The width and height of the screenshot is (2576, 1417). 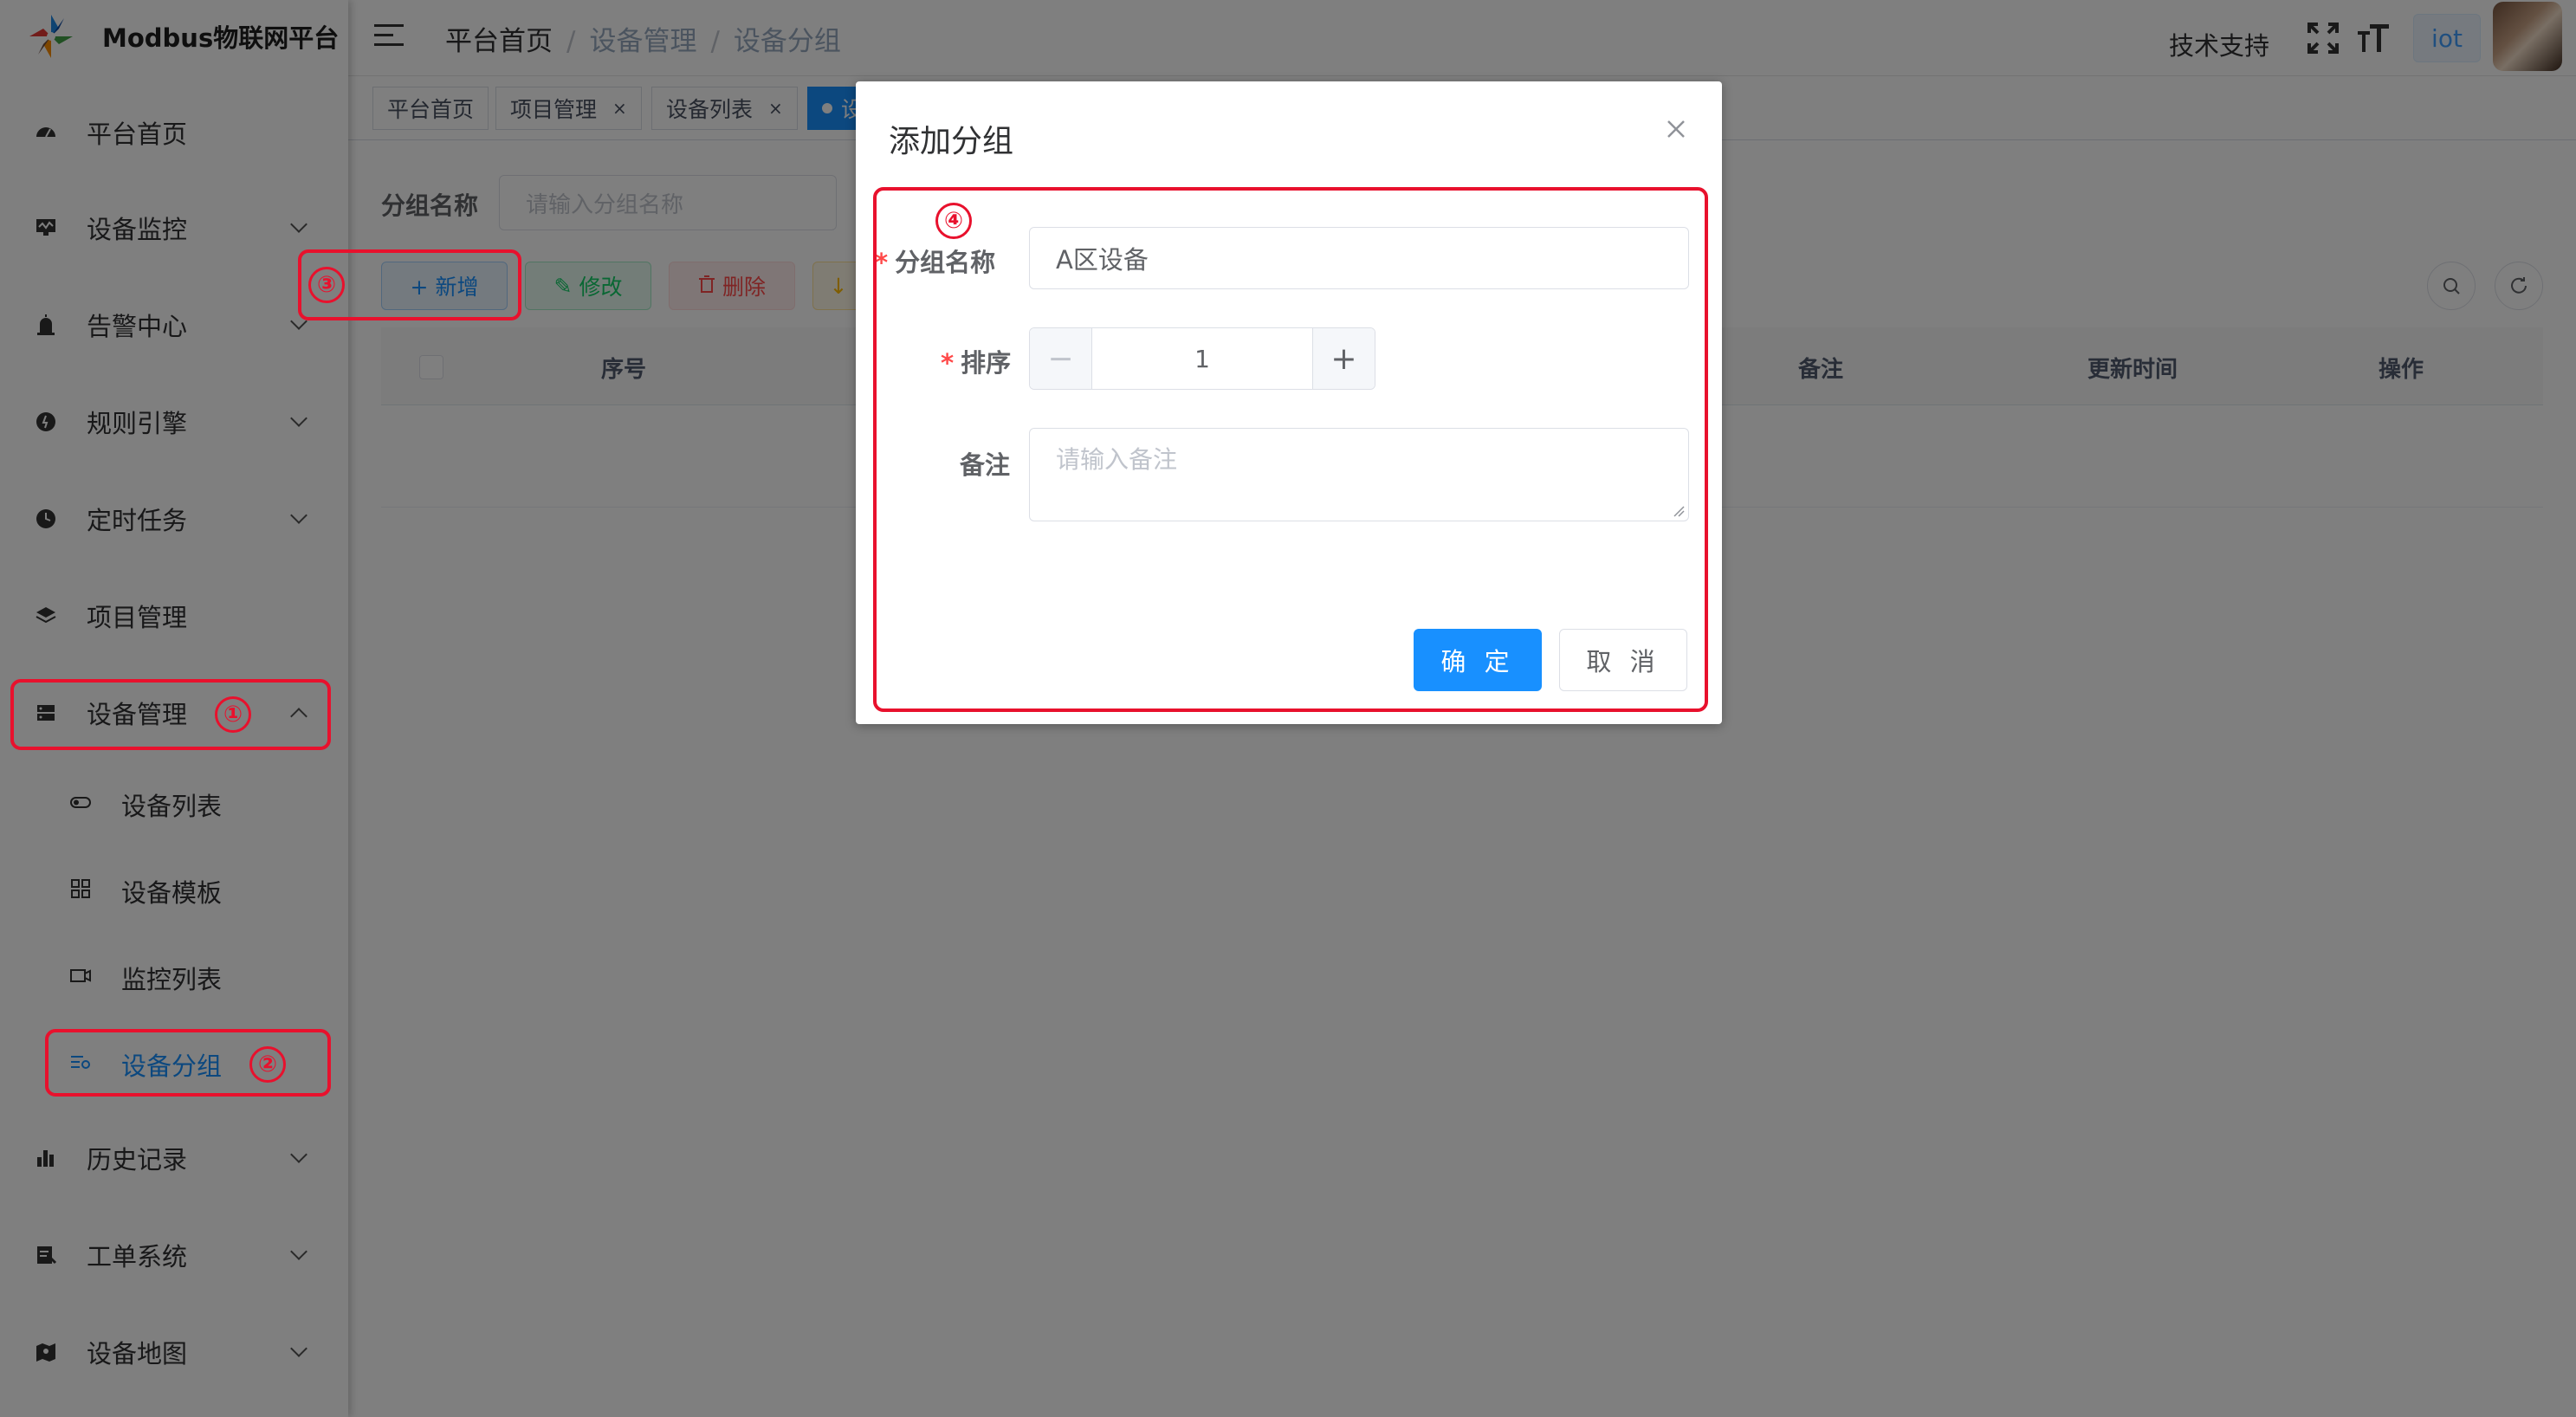 What do you see at coordinates (233, 714) in the screenshot?
I see `annotation-marker-1: ①` at bounding box center [233, 714].